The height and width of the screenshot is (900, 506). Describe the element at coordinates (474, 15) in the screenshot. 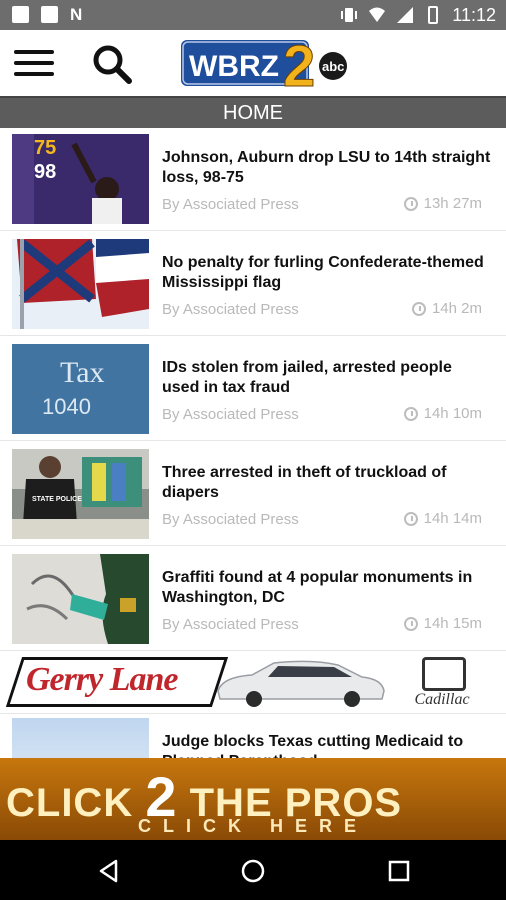

I see `status-time: 11:12` at that location.